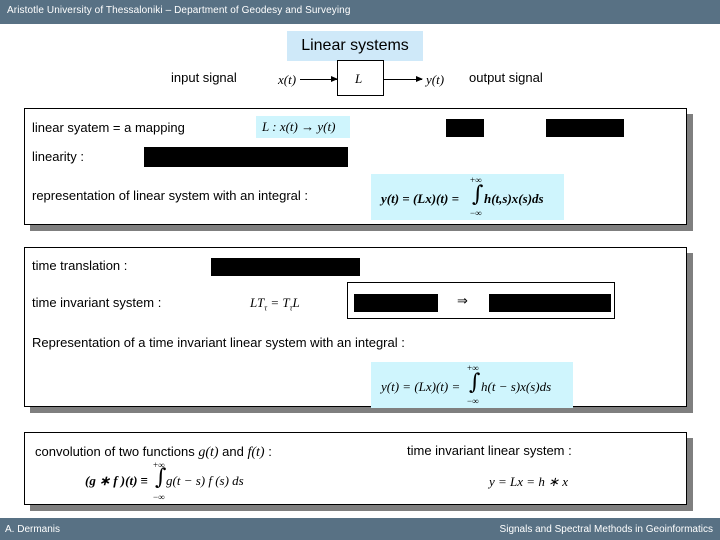 The height and width of the screenshot is (540, 720). Describe the element at coordinates (403, 79) in the screenshot. I see `output-arrow` at that location.